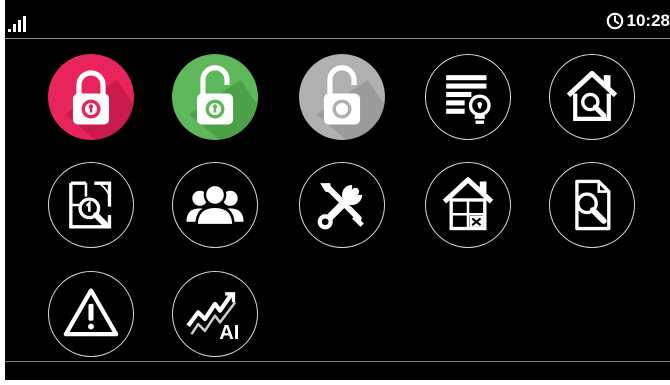  What do you see at coordinates (337, 361) in the screenshot?
I see `bottom-divider` at bounding box center [337, 361].